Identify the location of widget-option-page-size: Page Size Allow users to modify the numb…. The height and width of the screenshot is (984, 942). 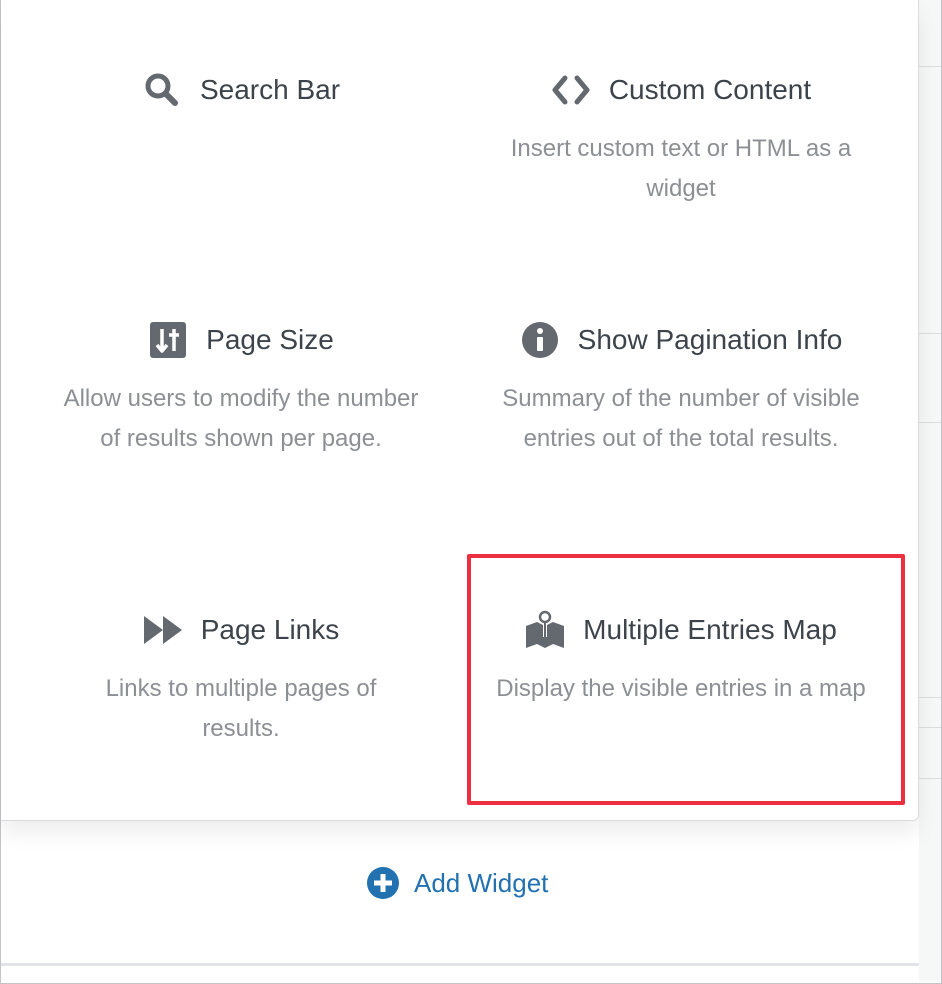
(241, 388).